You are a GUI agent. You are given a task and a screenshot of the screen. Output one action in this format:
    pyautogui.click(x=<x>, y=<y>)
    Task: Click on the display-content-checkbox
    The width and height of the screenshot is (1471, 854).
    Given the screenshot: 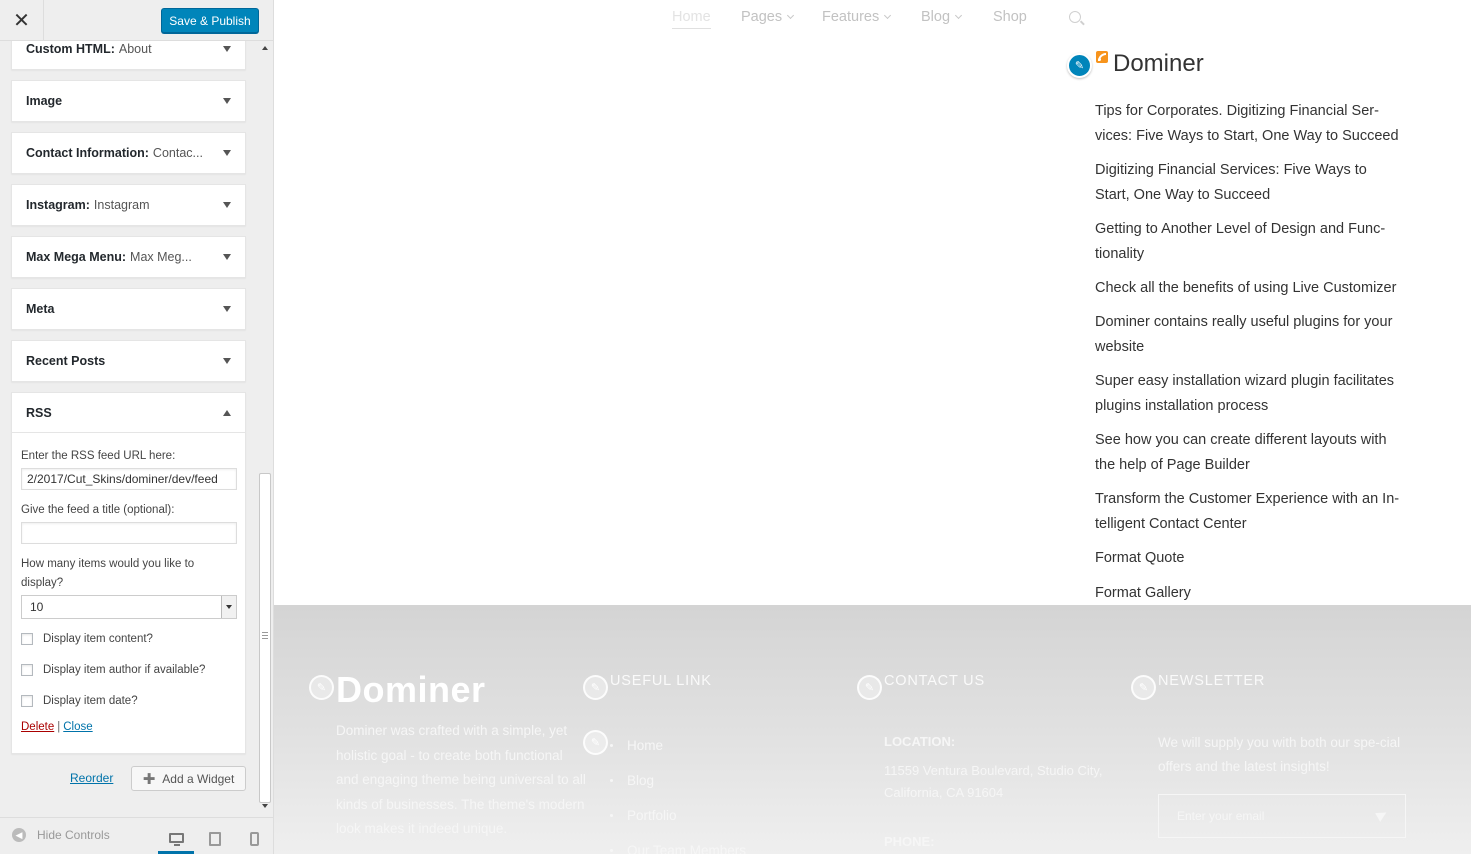 What is the action you would take?
    pyautogui.click(x=27, y=638)
    